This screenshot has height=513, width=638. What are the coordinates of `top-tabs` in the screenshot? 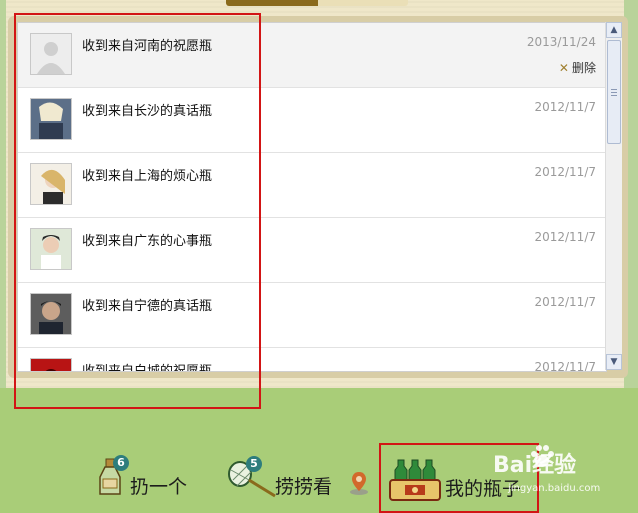 It's located at (317, 3).